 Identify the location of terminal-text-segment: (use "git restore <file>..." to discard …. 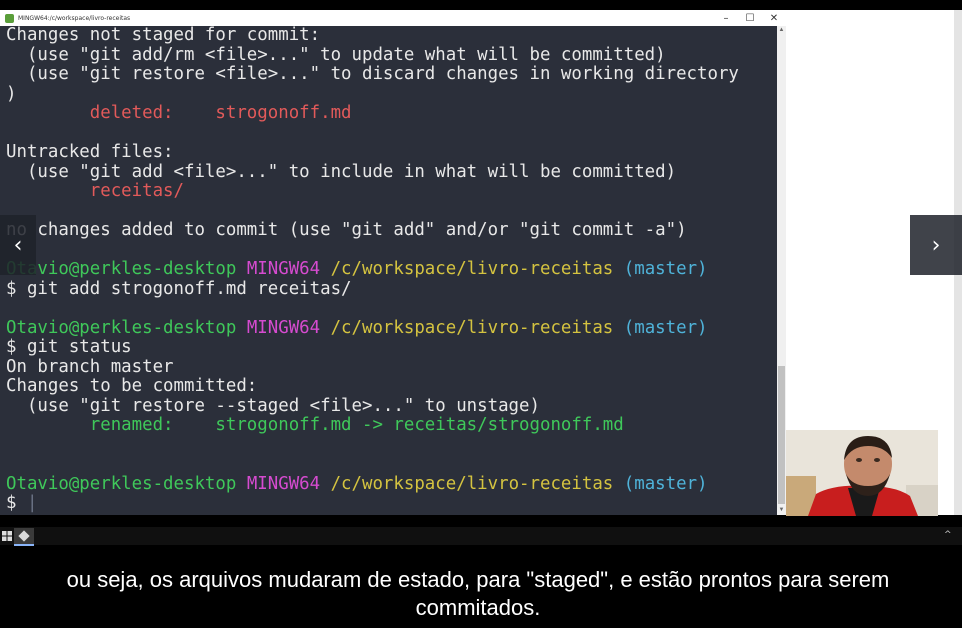
(372, 74).